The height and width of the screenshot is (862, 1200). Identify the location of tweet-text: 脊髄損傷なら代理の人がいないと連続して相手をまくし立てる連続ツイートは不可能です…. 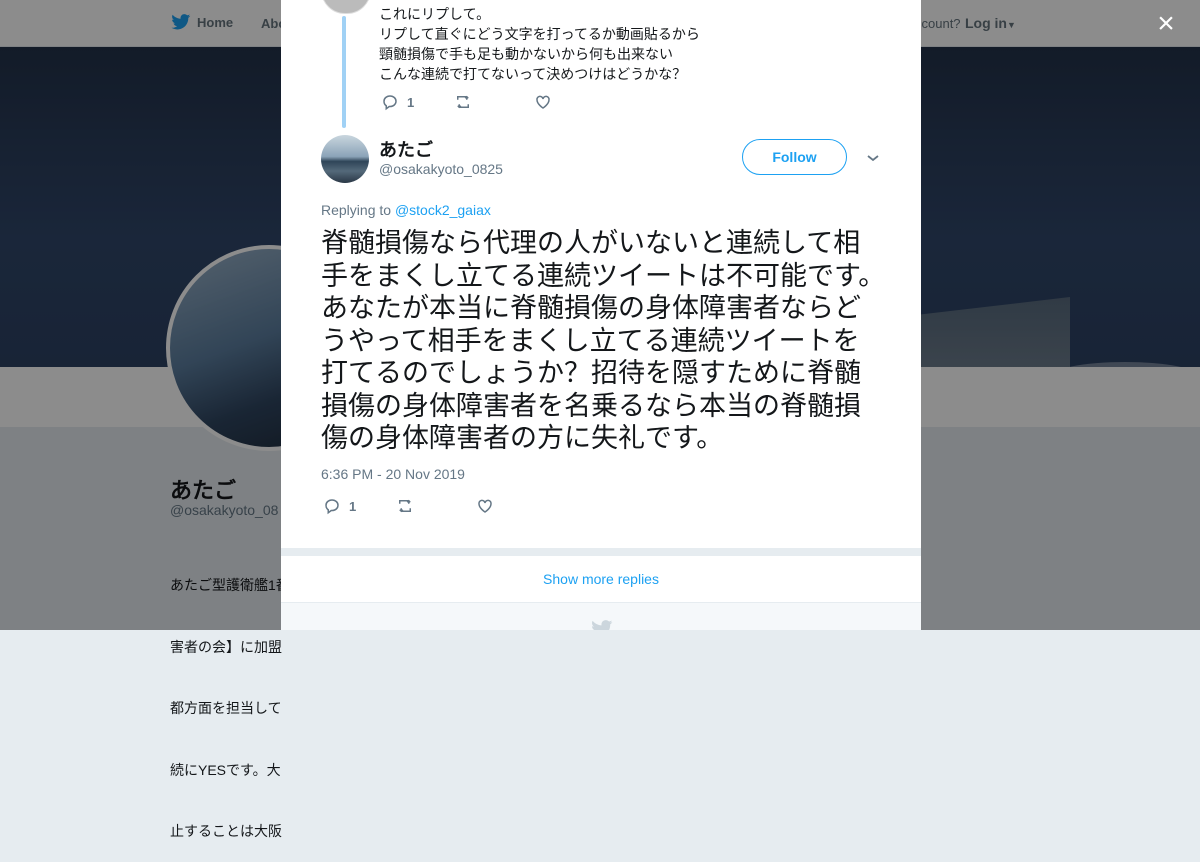
(603, 340).